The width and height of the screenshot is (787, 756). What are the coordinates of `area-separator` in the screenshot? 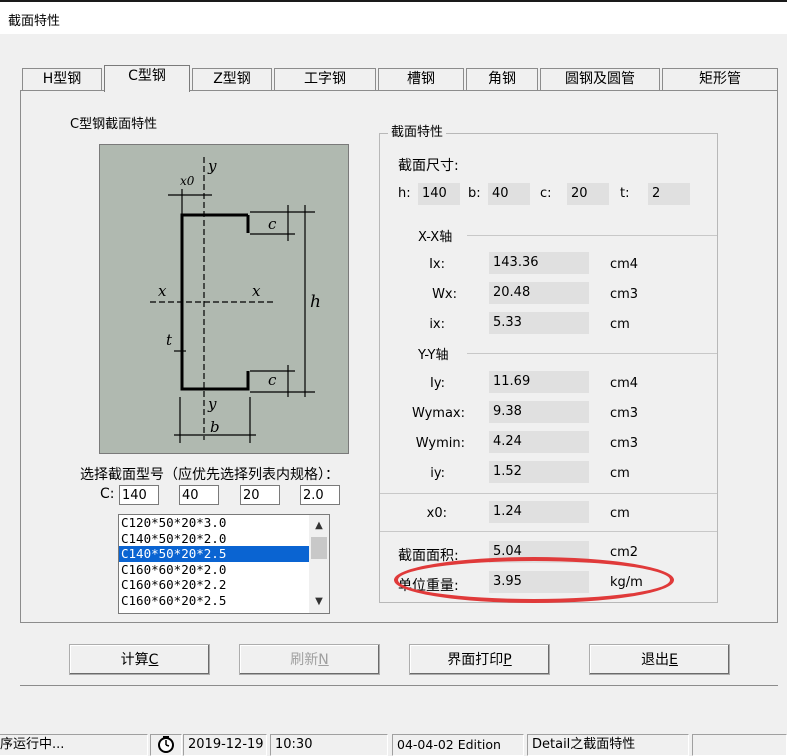 It's located at (548, 531).